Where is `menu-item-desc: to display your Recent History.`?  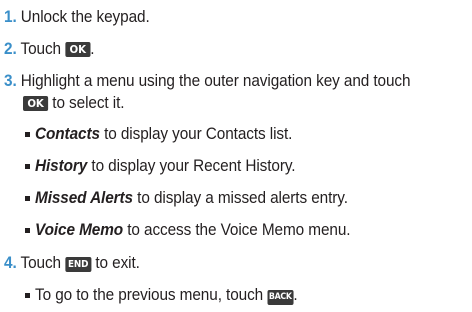
menu-item-desc: to display your Recent History. is located at coordinates (193, 166).